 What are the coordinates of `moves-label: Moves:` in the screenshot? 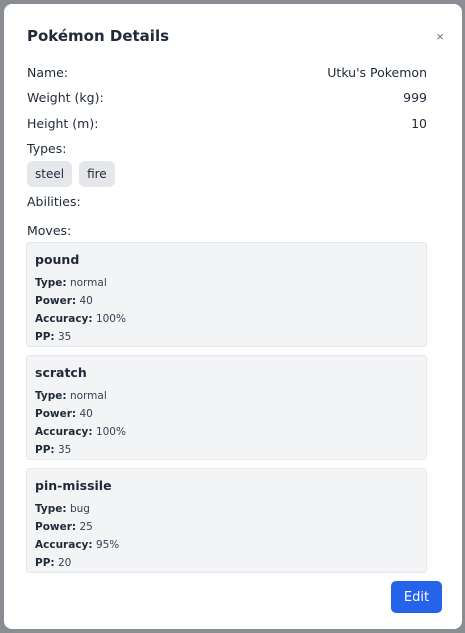 It's located at (49, 230).